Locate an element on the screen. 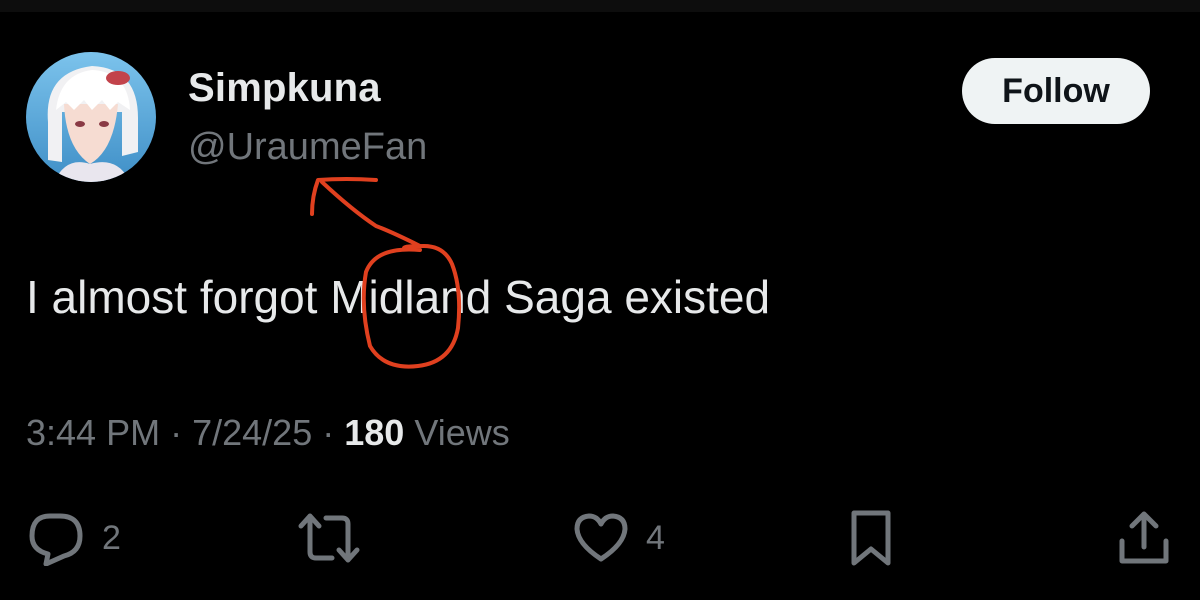 The width and height of the screenshot is (1200, 600). heart-icon is located at coordinates (601, 537).